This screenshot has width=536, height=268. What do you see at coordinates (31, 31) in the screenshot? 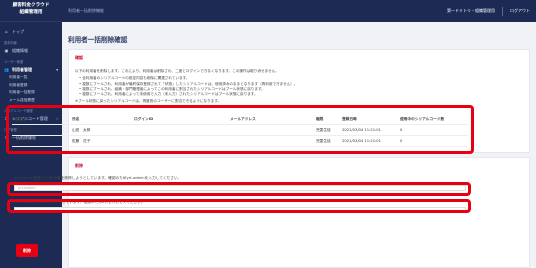
I see `sidebar-item-top: ⌂ トップ` at bounding box center [31, 31].